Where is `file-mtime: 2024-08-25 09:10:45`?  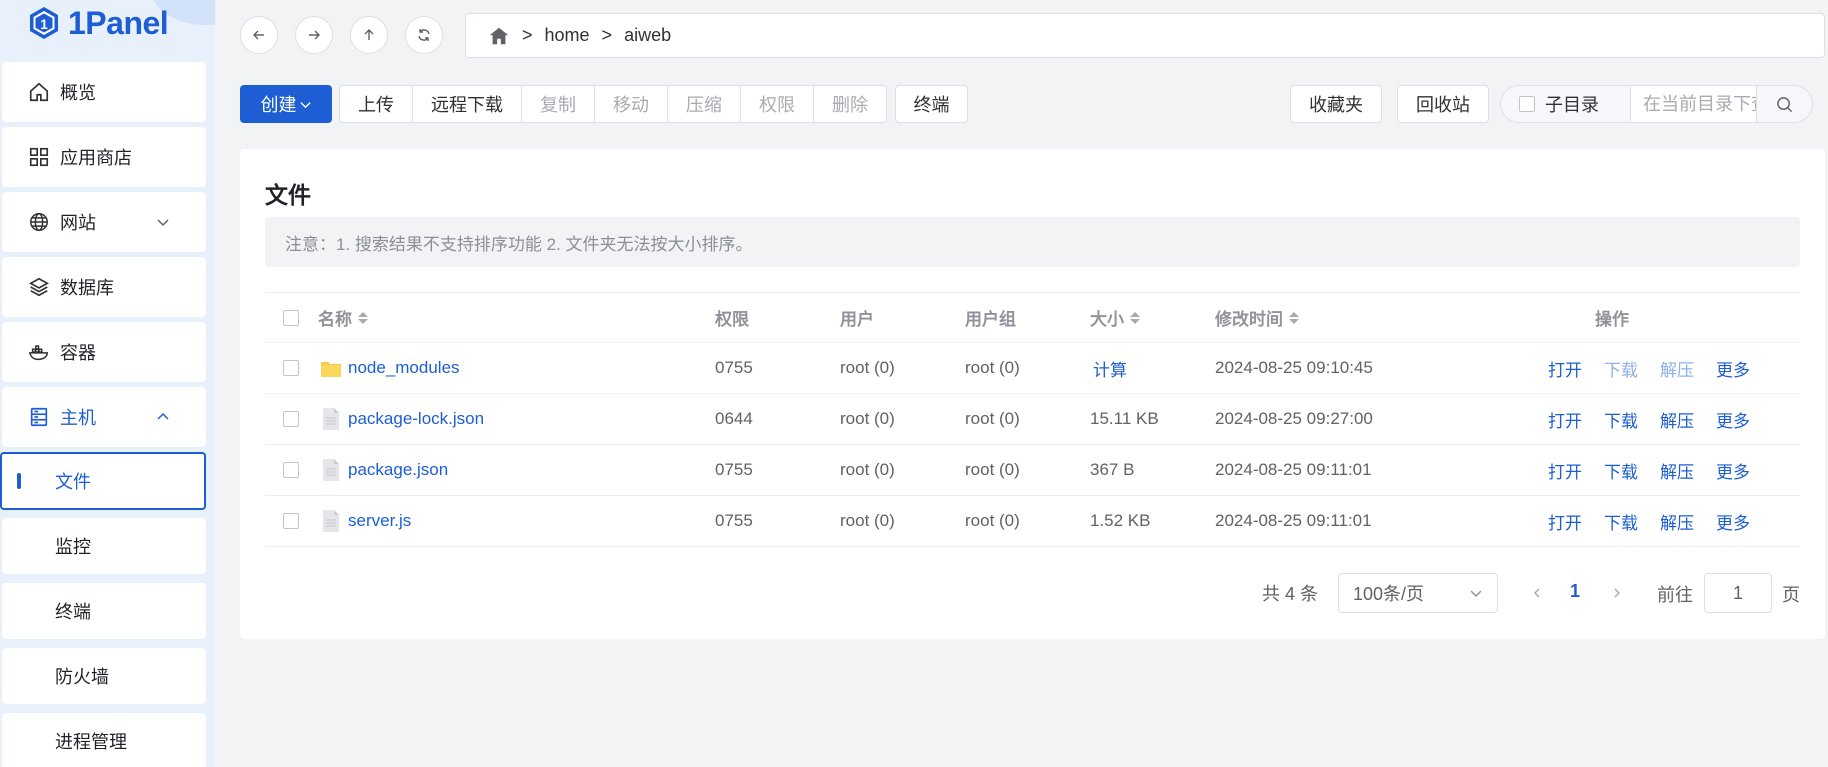
file-mtime: 2024-08-25 09:10:45 is located at coordinates (1294, 367).